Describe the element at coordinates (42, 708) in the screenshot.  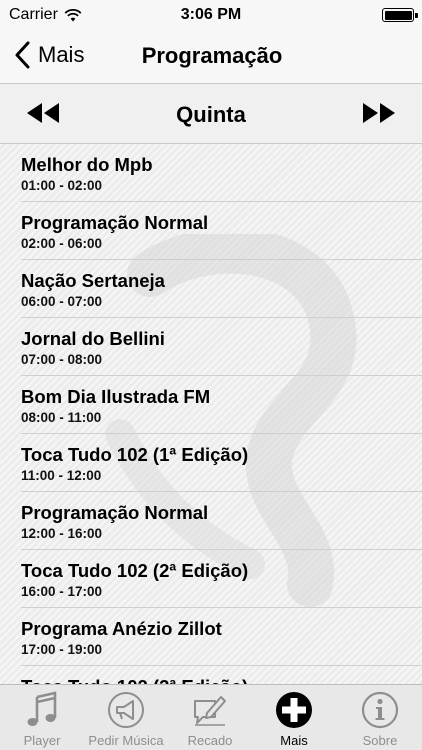
I see `music-note-icon` at that location.